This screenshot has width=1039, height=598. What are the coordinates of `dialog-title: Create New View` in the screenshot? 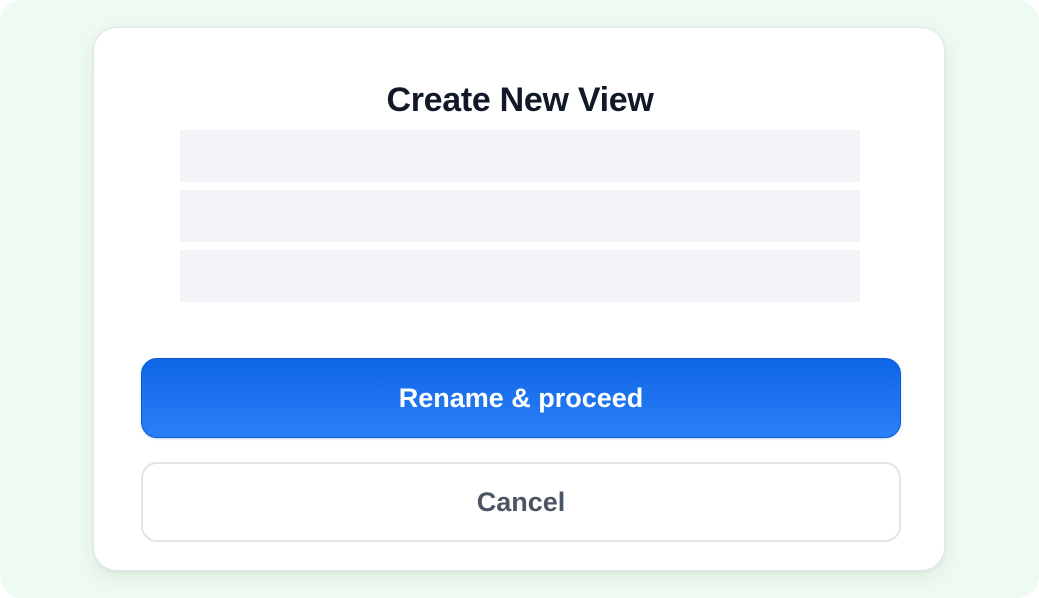 It's located at (520, 100).